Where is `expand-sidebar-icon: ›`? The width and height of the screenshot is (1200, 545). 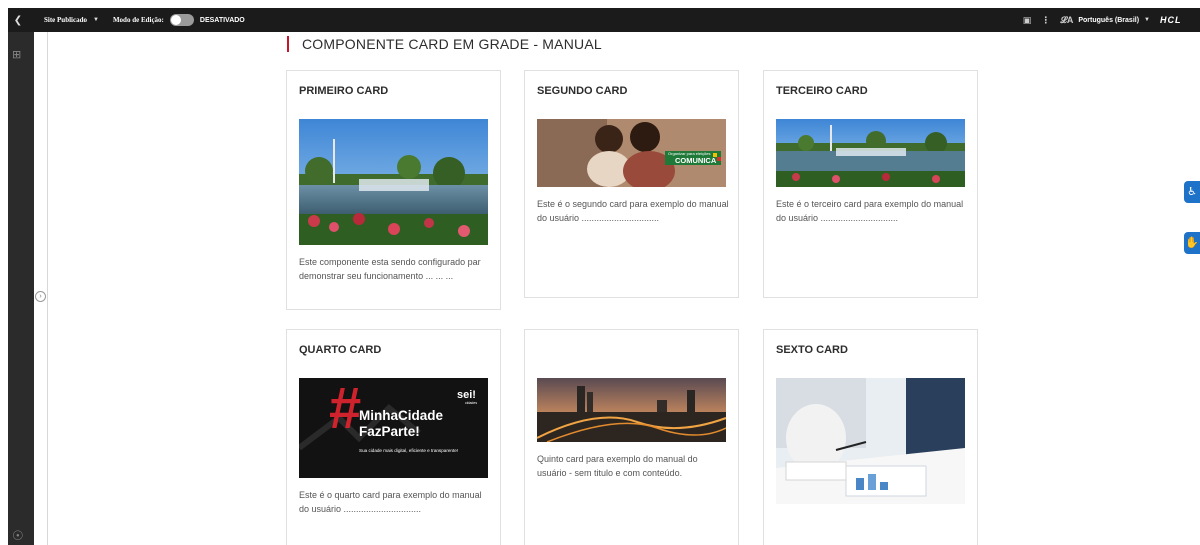
expand-sidebar-icon: › is located at coordinates (40, 296).